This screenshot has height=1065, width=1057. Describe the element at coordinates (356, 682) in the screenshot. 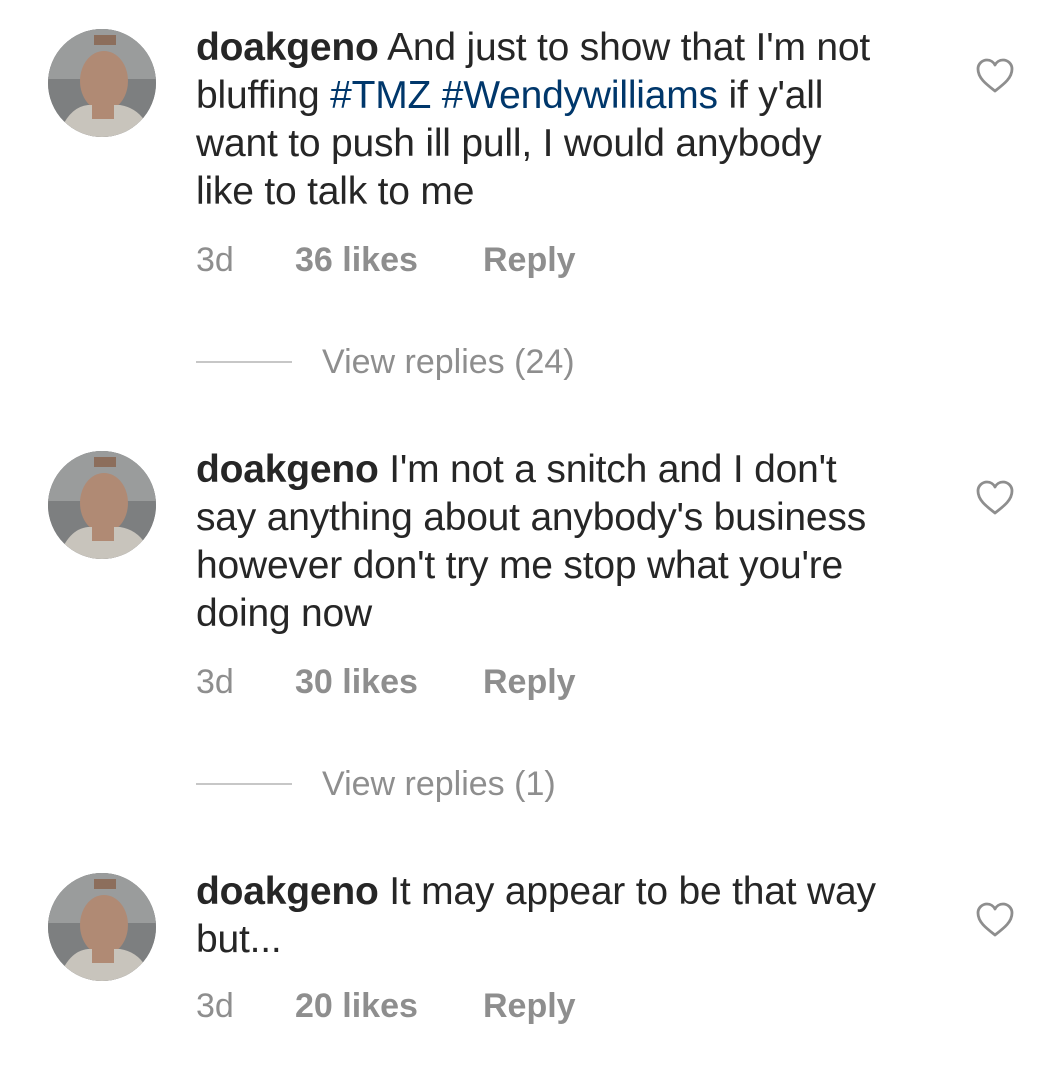

I see `likes-count: 30 likes` at that location.